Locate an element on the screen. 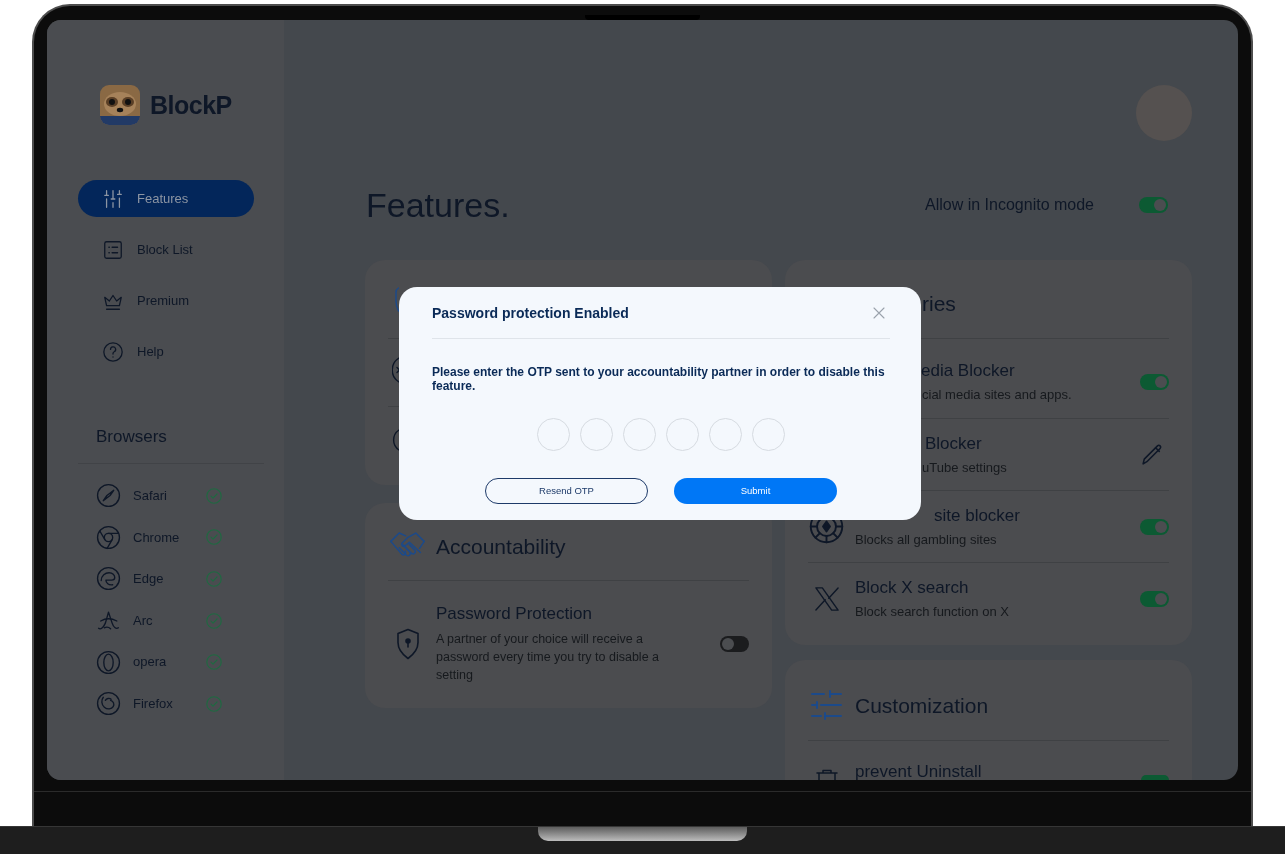 The width and height of the screenshot is (1285, 854). browser-name: Edge is located at coordinates (148, 579).